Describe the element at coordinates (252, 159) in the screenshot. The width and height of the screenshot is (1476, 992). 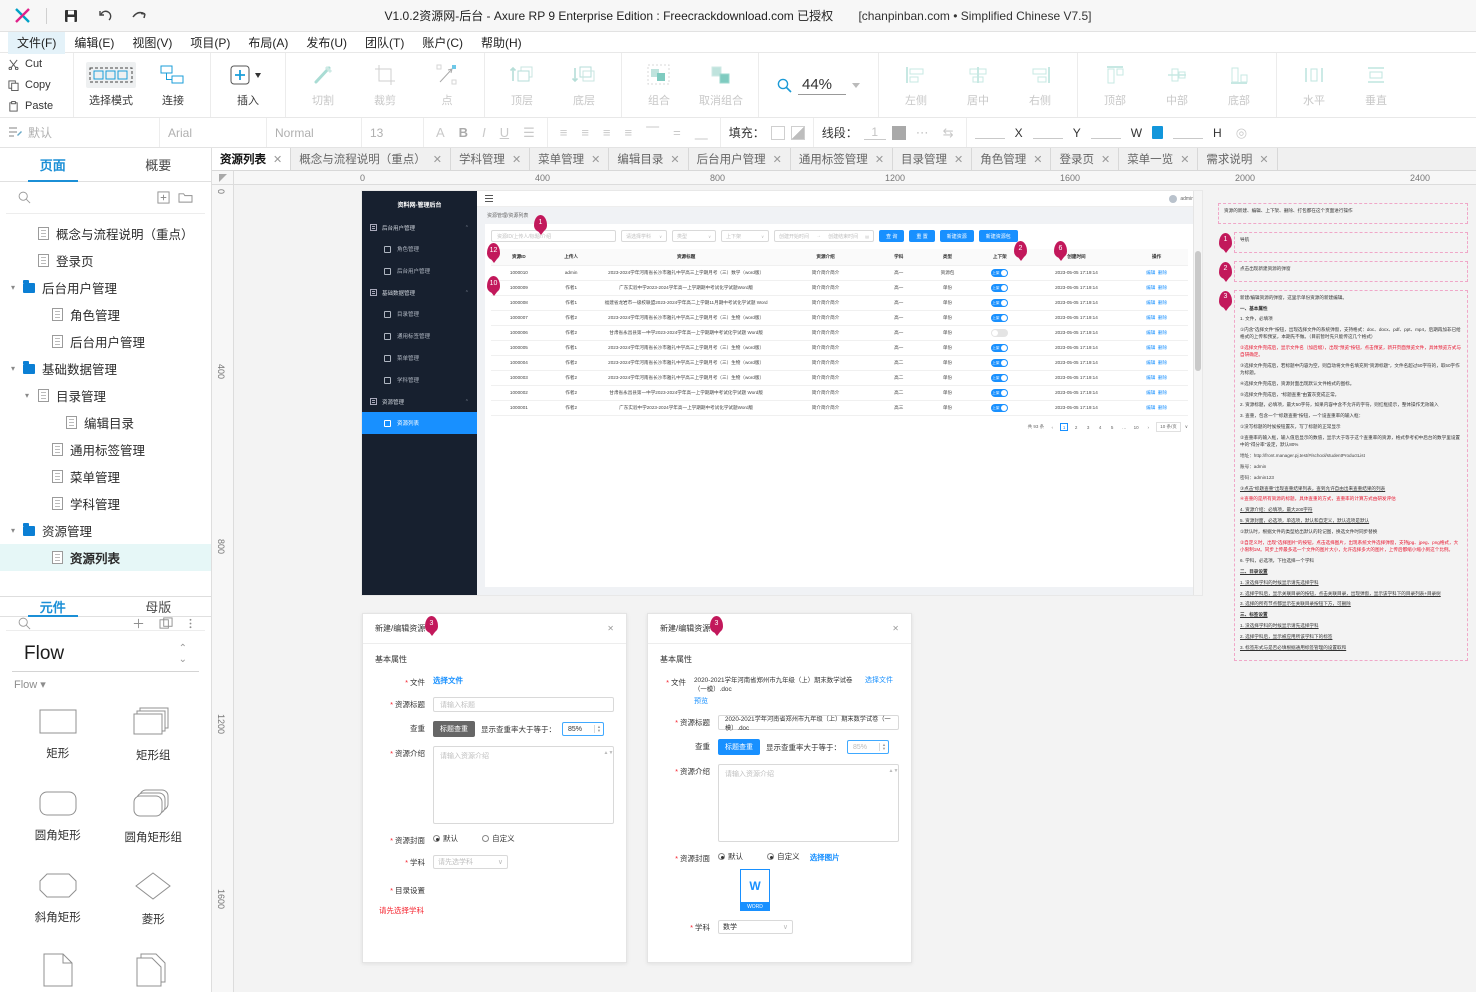
I see `canvas-tab-资源列表: 资源列表 ✕` at that location.